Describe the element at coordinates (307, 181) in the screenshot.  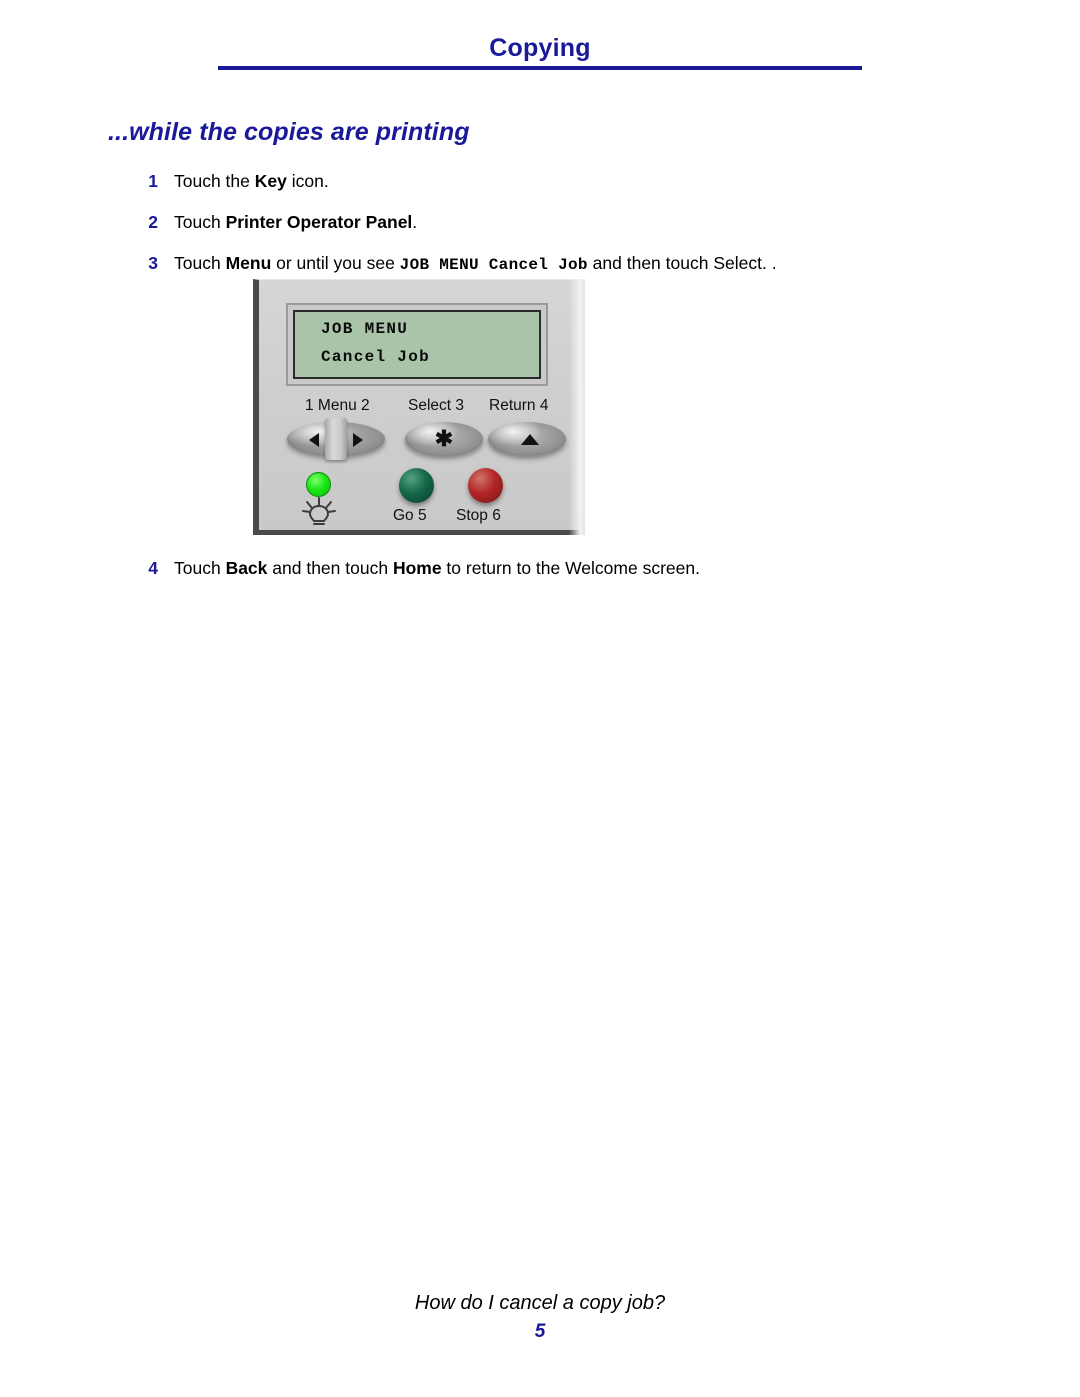
I see `step-text-post: icon.` at that location.